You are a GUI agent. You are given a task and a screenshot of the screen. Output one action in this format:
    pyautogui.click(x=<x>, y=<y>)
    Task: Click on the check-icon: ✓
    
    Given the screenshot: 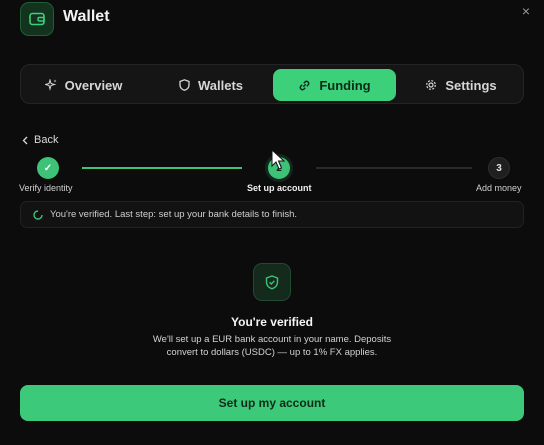 What is the action you would take?
    pyautogui.click(x=48, y=168)
    